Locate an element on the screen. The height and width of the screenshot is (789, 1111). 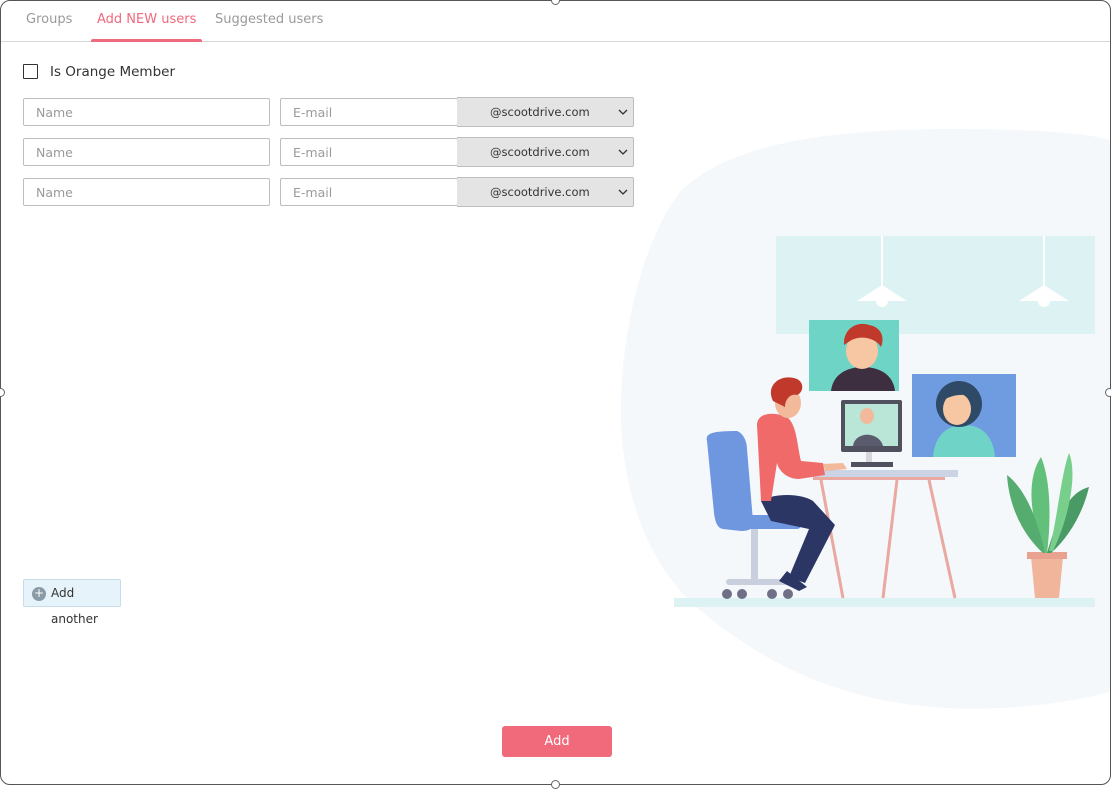
add-button: Add is located at coordinates (557, 741).